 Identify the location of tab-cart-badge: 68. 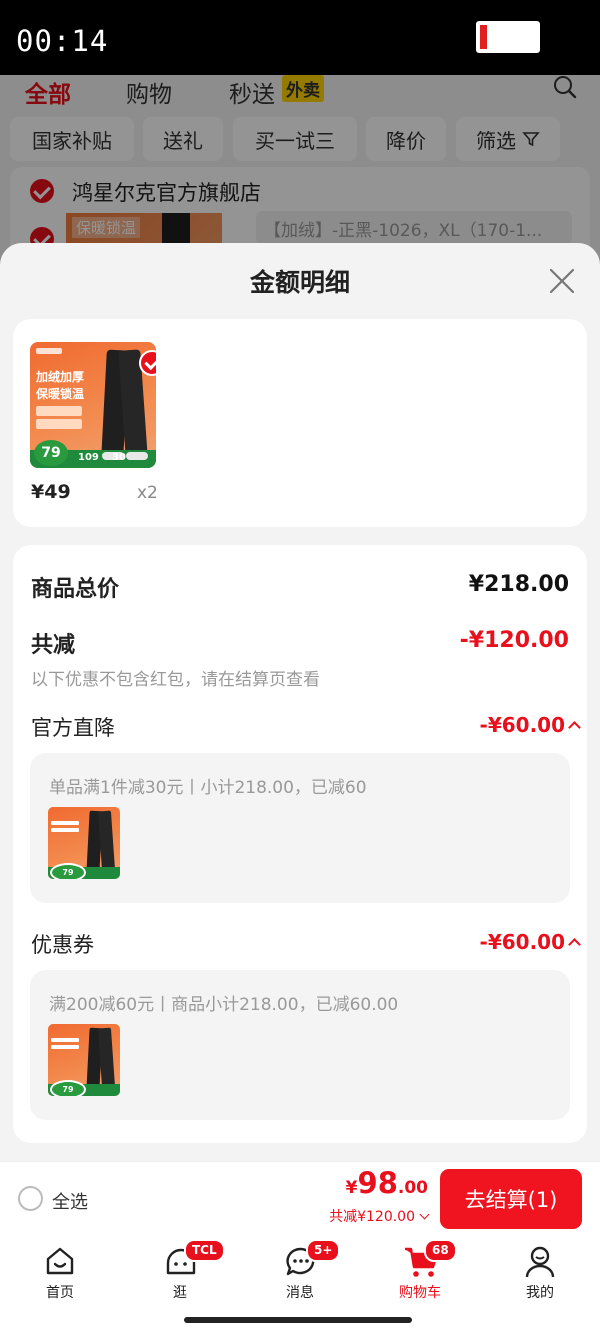
(440, 1250).